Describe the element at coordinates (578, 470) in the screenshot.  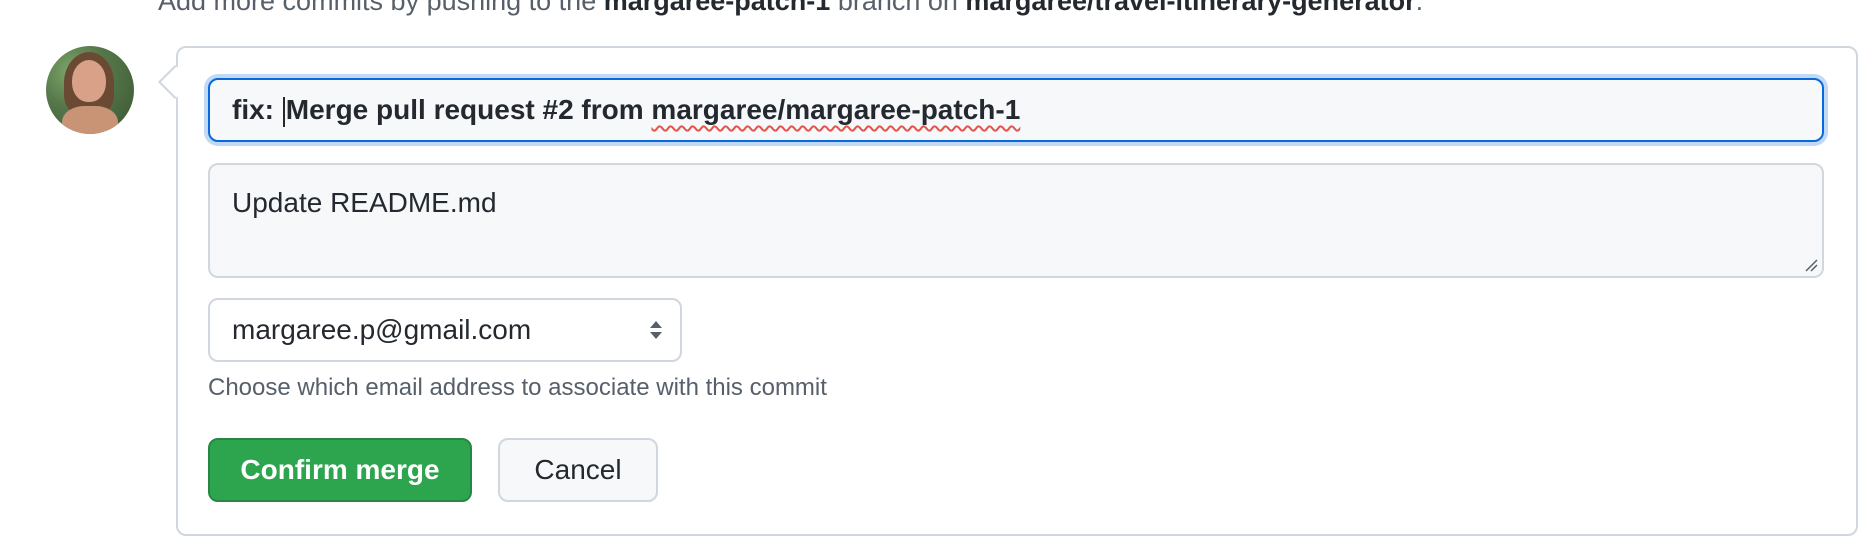
I see `cancel-button: Cancel` at that location.